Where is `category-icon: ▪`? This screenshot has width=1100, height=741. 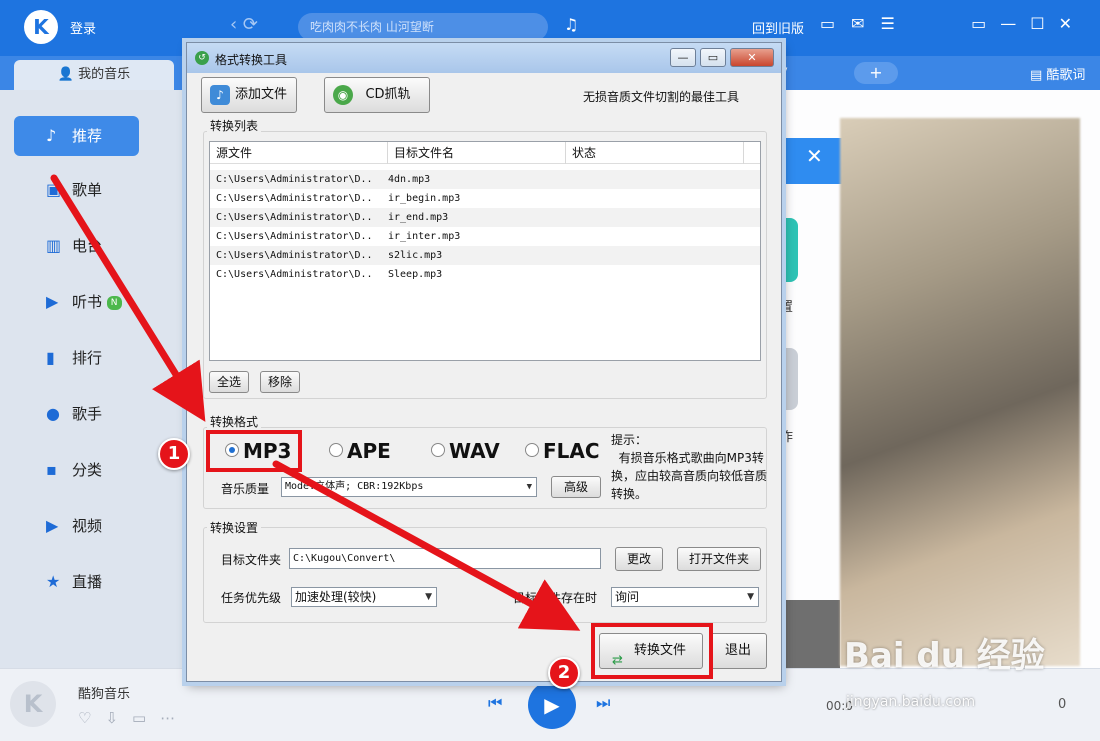 category-icon: ▪ is located at coordinates (51, 469).